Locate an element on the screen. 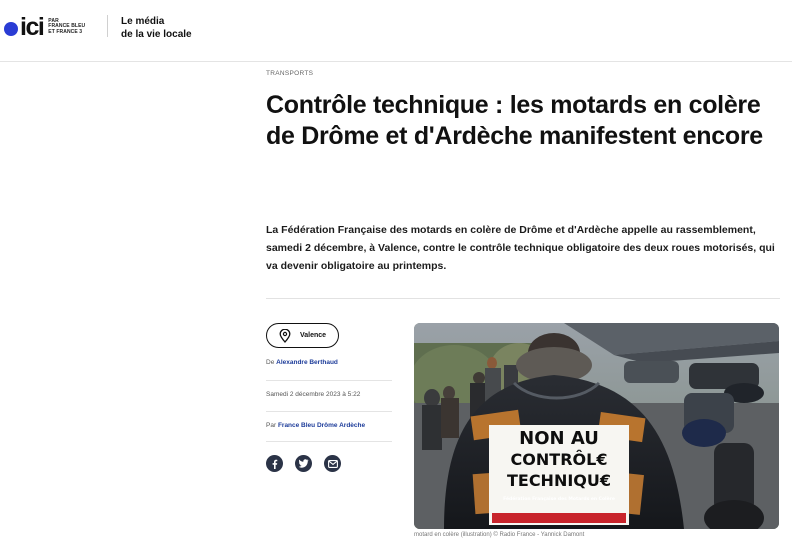  author-line: De Alexandre Berthaud is located at coordinates (302, 362).